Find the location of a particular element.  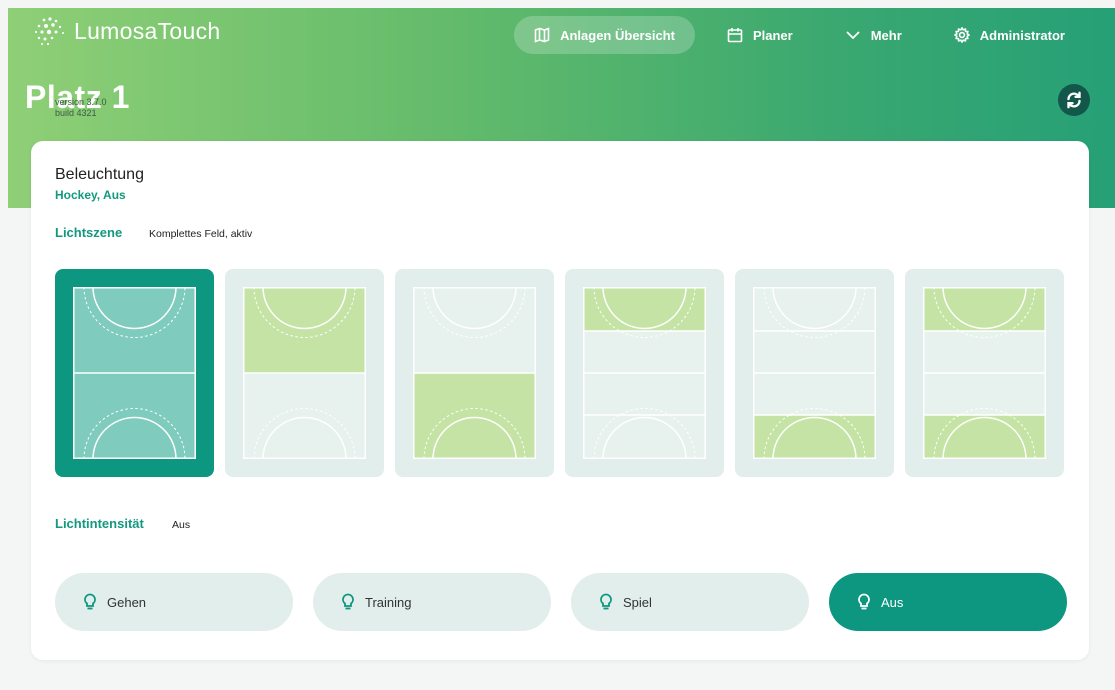

nav-label: Mehr is located at coordinates (886, 35).